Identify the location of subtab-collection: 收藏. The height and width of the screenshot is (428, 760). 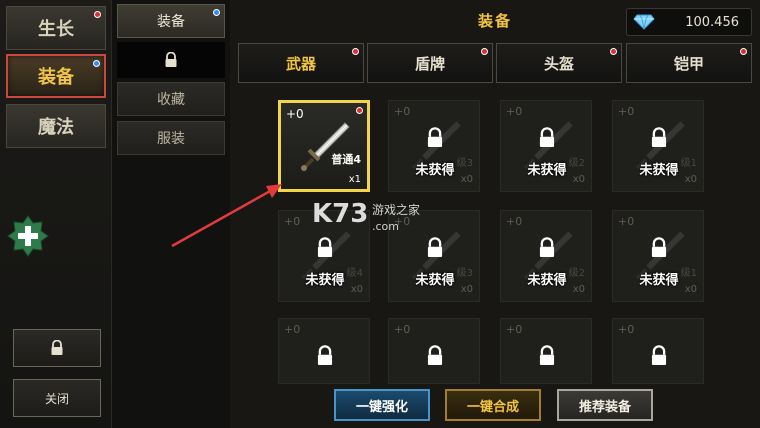
(171, 99).